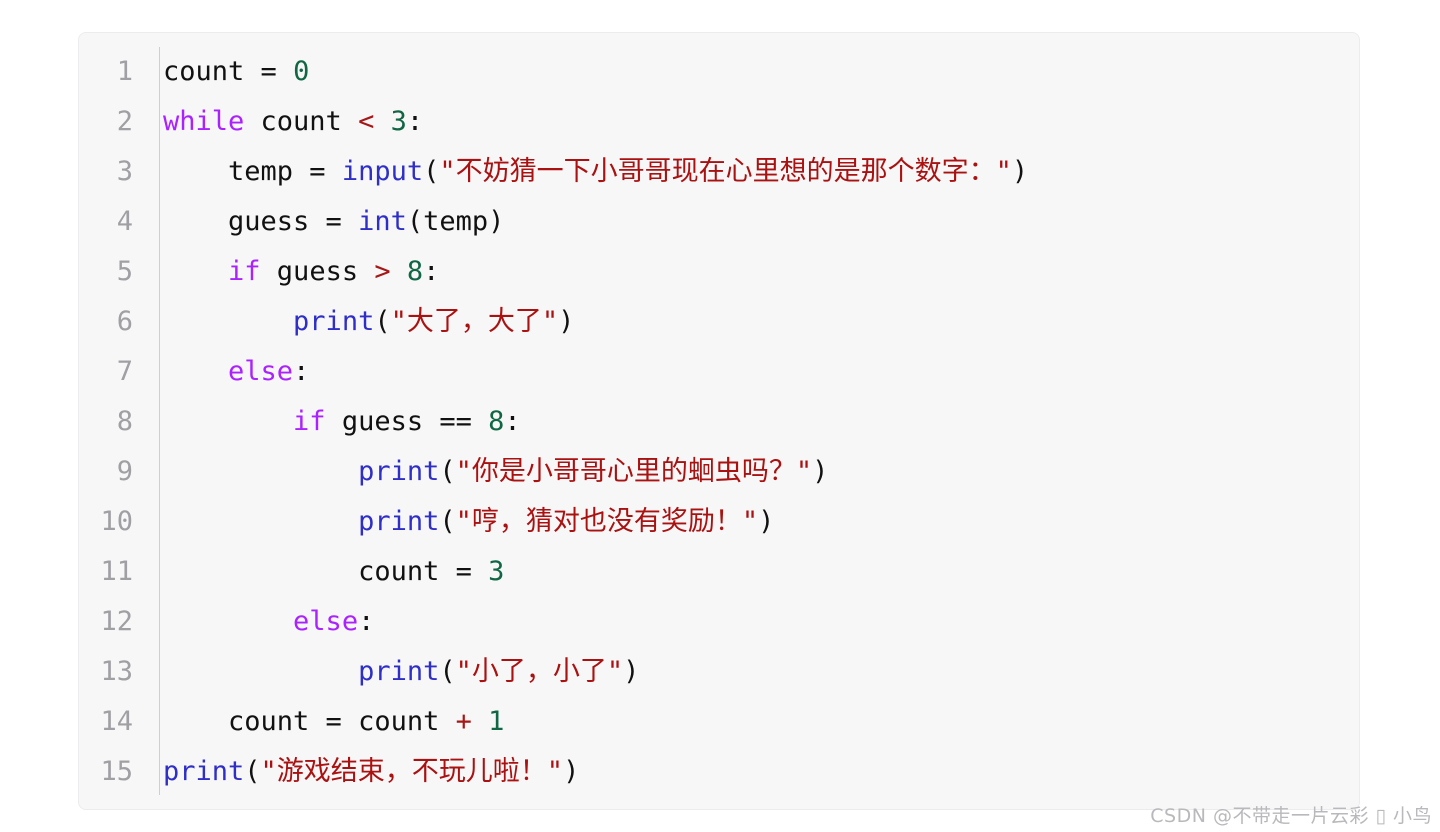 This screenshot has width=1440, height=832. What do you see at coordinates (496, 721) in the screenshot?
I see `code-token-num: 1` at bounding box center [496, 721].